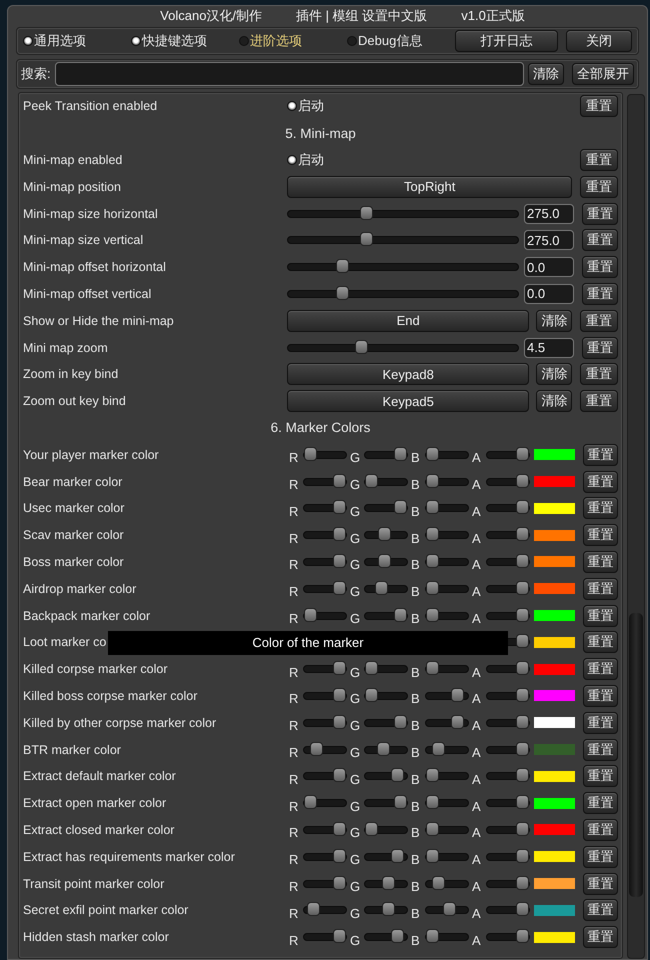  What do you see at coordinates (408, 401) in the screenshot?
I see `keybind-button: Keypad5` at bounding box center [408, 401].